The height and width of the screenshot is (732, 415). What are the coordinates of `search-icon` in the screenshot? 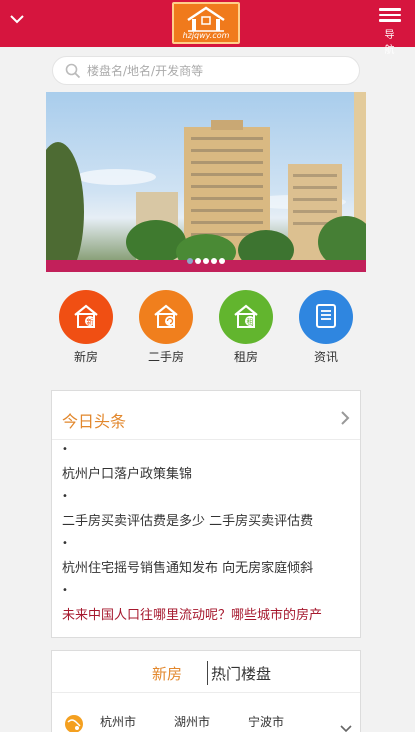 It's located at (73, 71).